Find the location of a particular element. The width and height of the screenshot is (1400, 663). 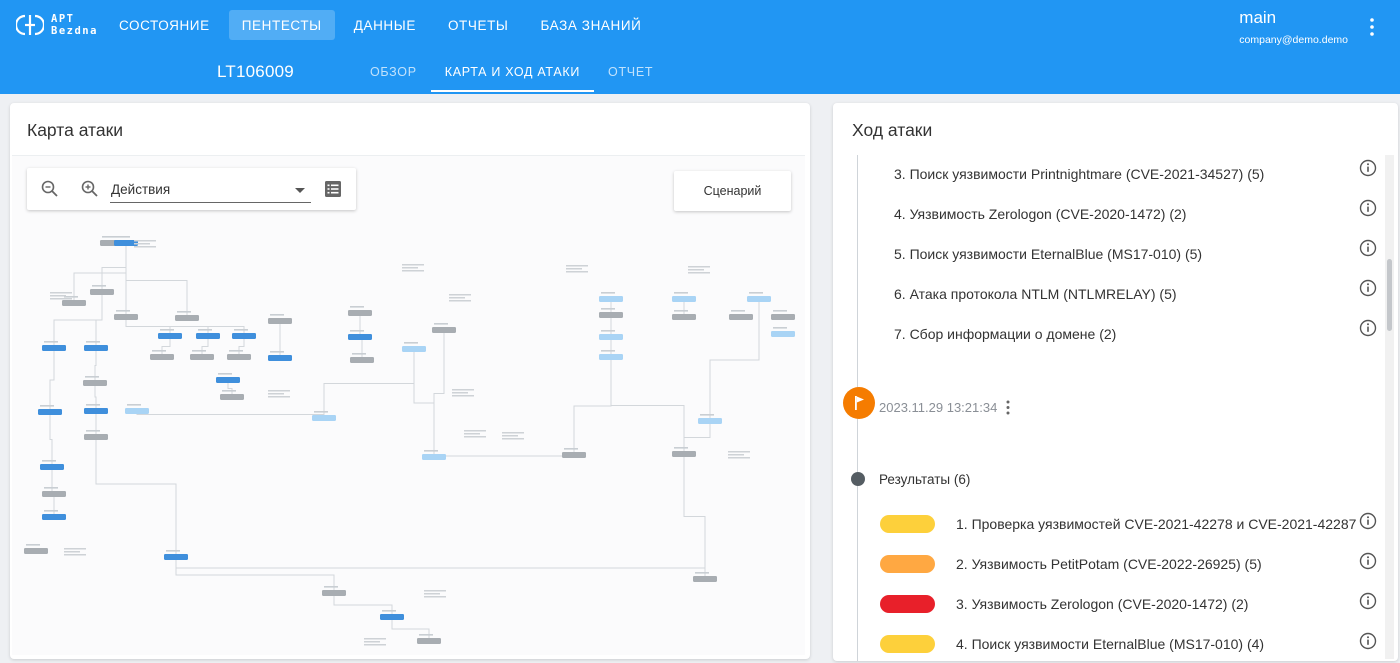

zoom-in-icon is located at coordinates (90, 189).